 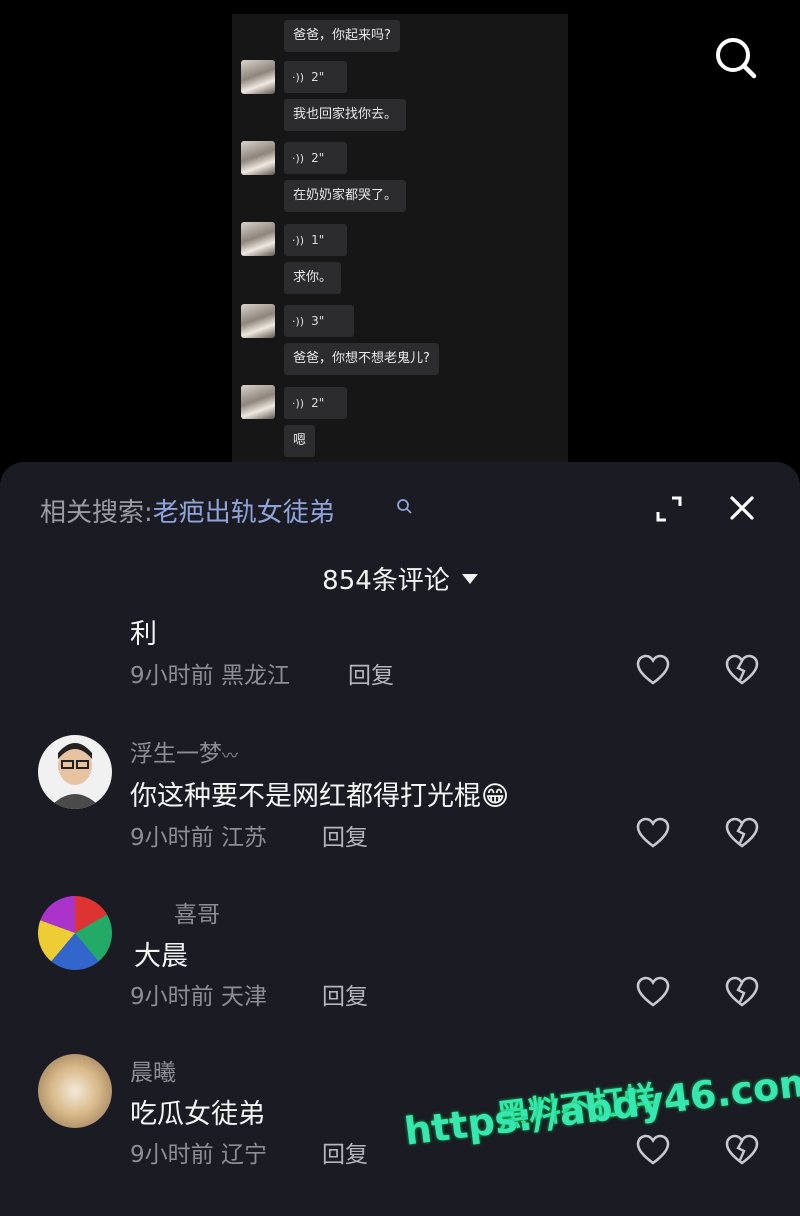 I want to click on comment-meta: 9小时前 黑龙江, so click(x=210, y=676).